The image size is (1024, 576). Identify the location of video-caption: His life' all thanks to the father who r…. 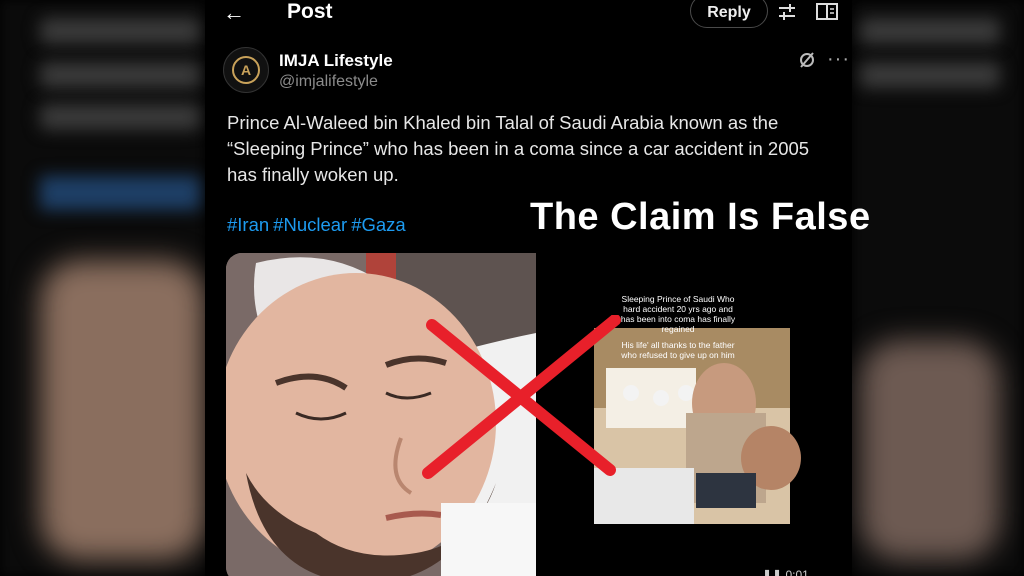
(678, 350).